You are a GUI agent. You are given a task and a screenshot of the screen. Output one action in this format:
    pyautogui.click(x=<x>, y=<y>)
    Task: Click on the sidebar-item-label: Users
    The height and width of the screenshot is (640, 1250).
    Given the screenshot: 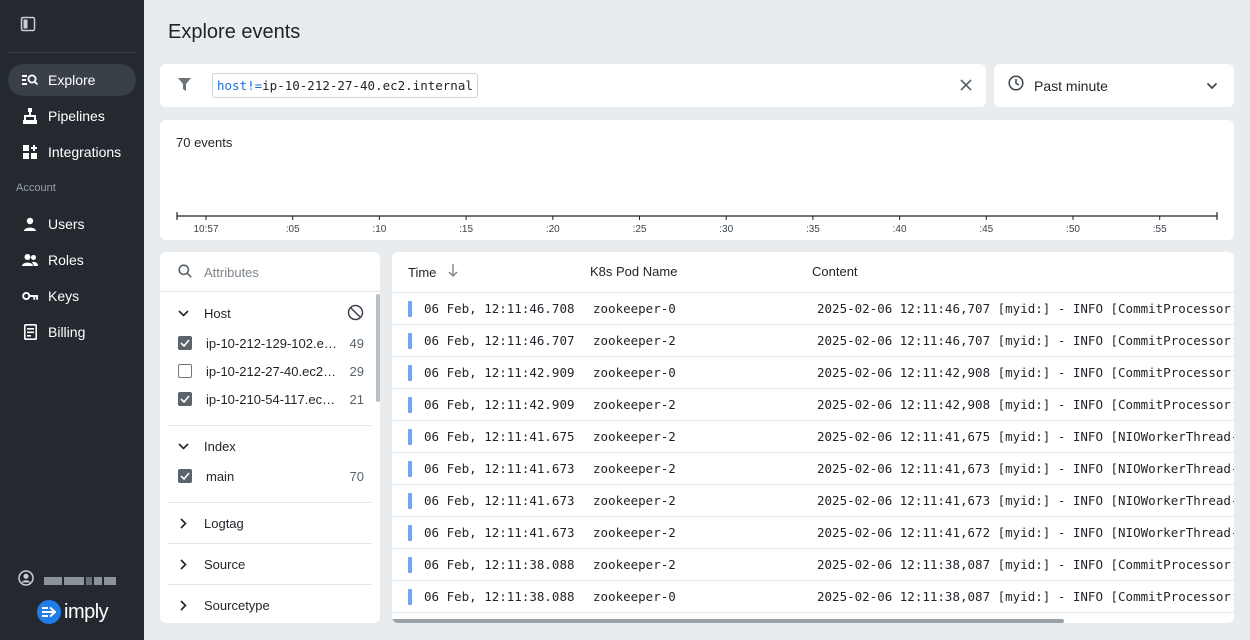 What is the action you would take?
    pyautogui.click(x=66, y=224)
    